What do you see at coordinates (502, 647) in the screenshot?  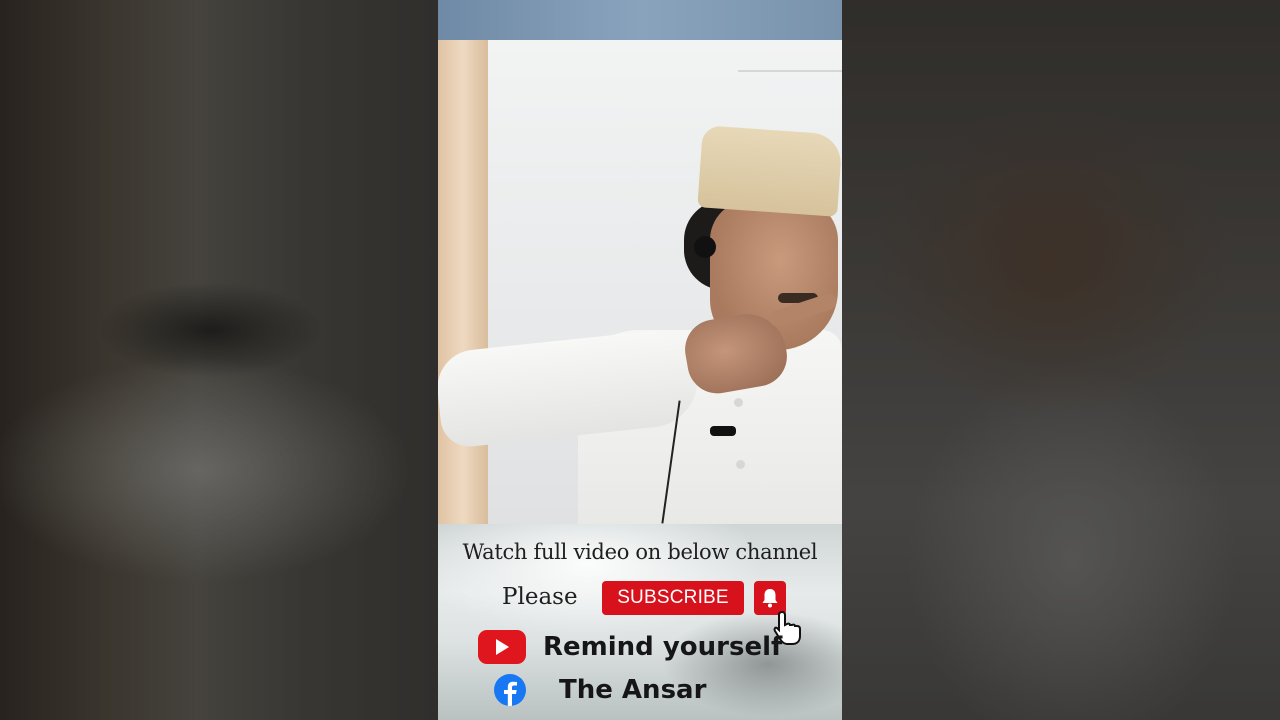 I see `youtube-icon` at bounding box center [502, 647].